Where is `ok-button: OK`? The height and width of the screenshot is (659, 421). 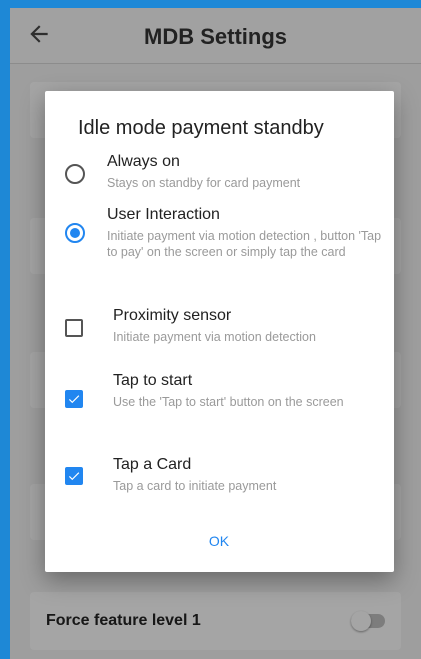 ok-button: OK is located at coordinates (219, 541).